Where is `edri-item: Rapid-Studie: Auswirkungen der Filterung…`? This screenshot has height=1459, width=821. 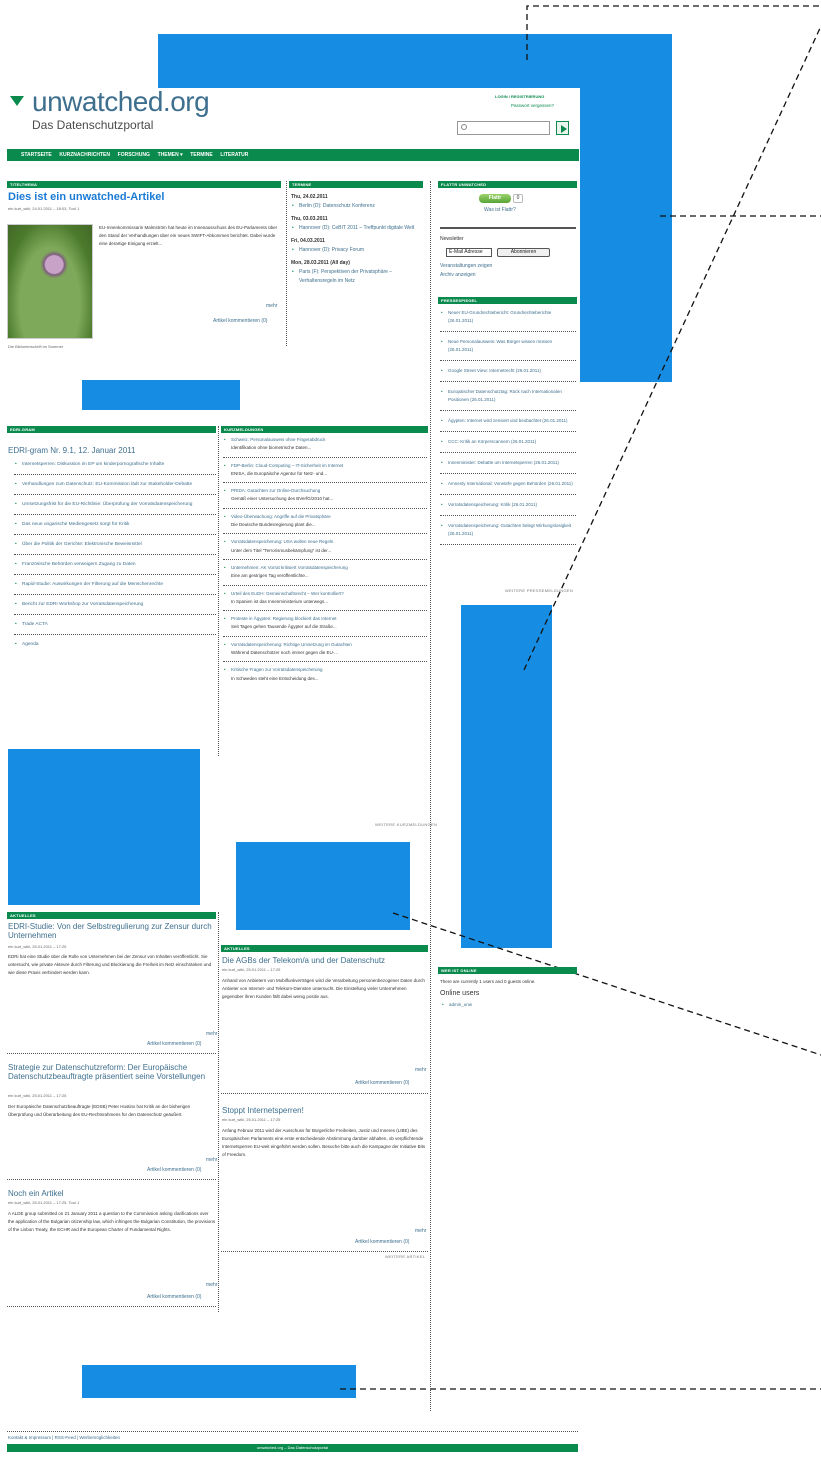
edri-item: Rapid-Studie: Auswirkungen der Filterung… is located at coordinates (115, 587).